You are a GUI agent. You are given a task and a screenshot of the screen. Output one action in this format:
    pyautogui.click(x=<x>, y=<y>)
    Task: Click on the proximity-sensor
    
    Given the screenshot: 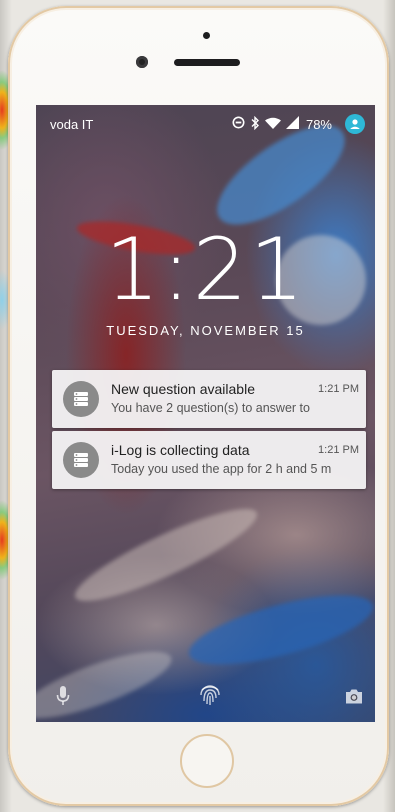 What is the action you would take?
    pyautogui.click(x=206, y=35)
    